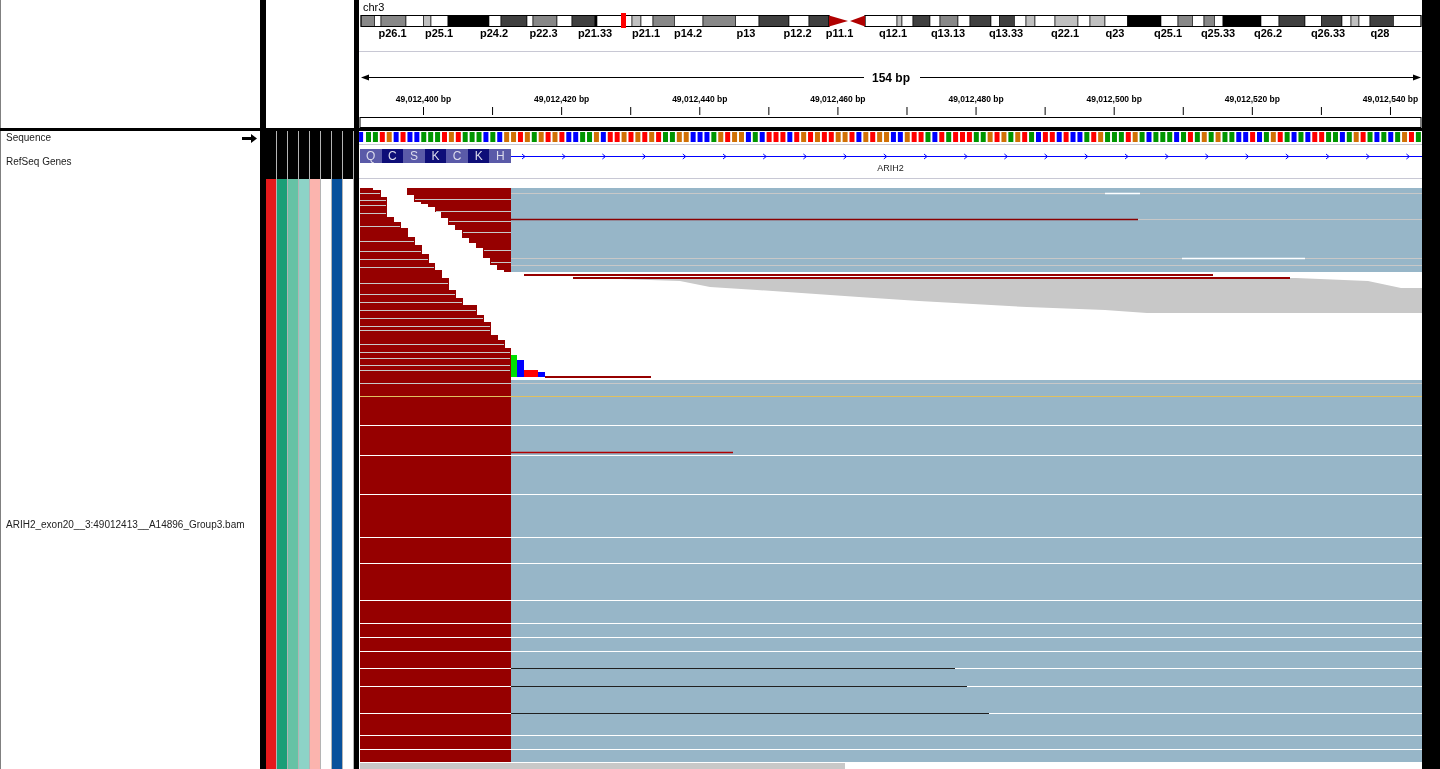  I want to click on cytoband-label: p14.2, so click(688, 33).